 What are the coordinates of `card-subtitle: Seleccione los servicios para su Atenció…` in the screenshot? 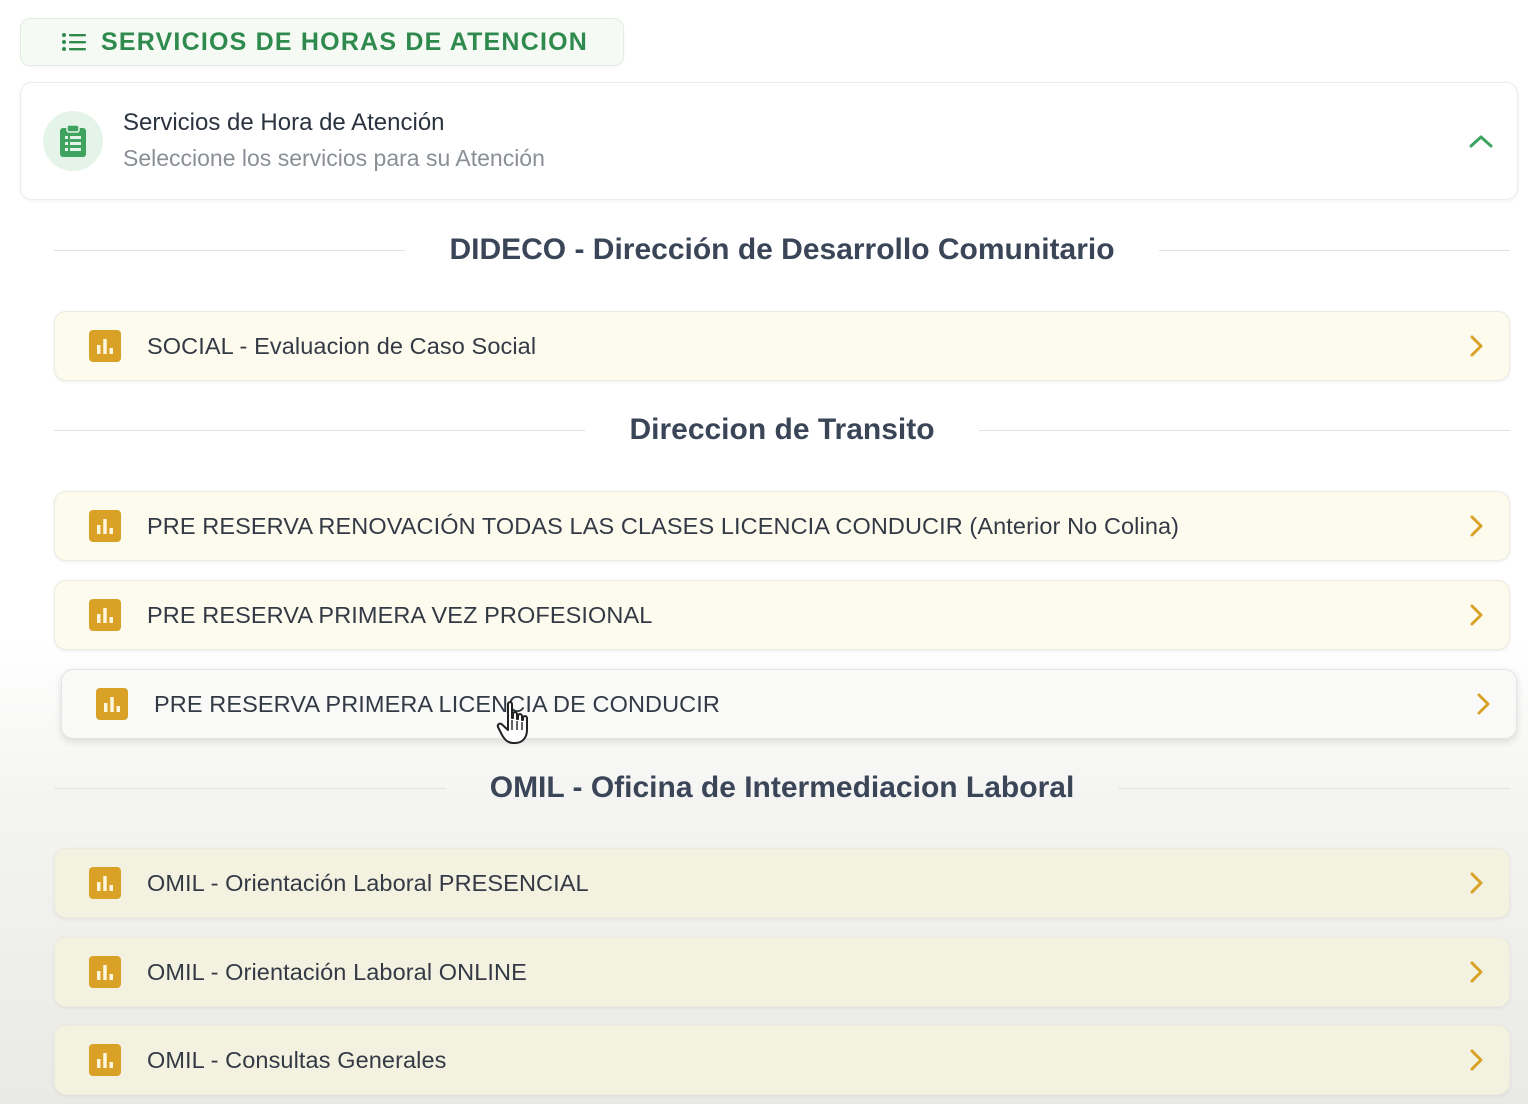 It's located at (334, 158).